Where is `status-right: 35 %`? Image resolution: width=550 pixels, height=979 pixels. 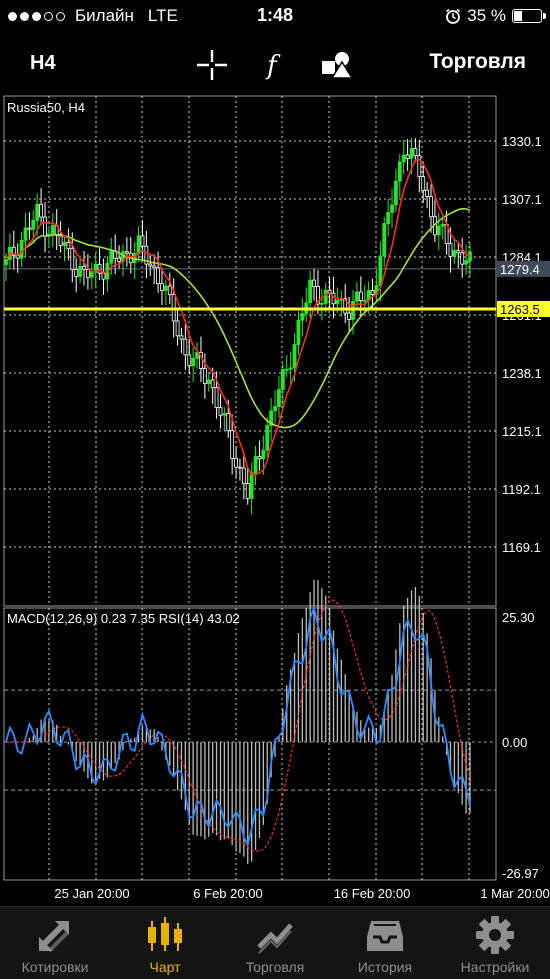
status-right: 35 % is located at coordinates (495, 16).